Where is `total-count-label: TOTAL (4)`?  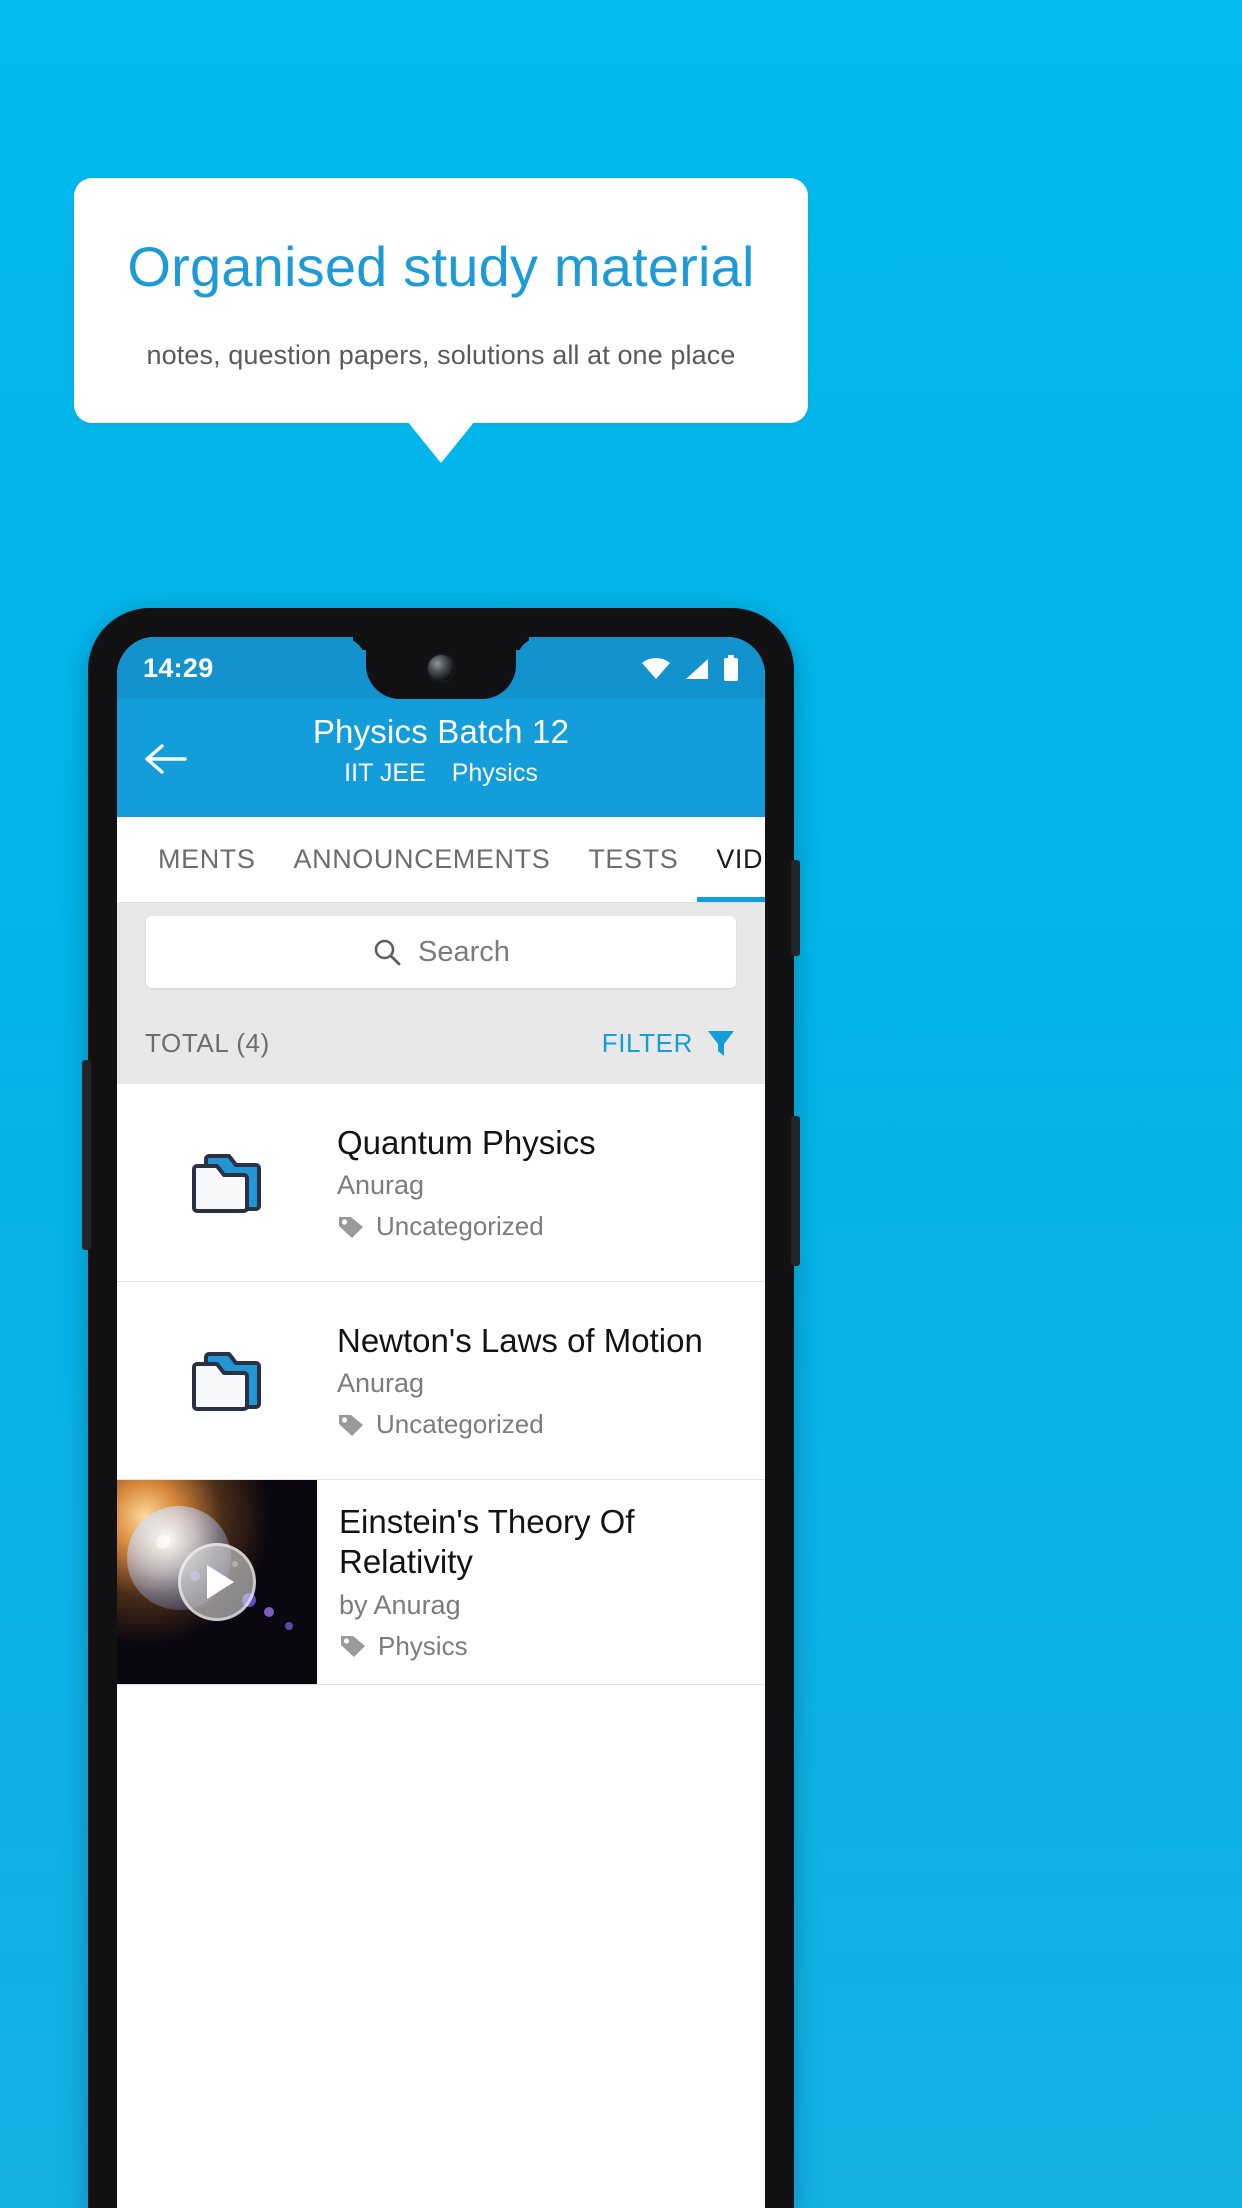 total-count-label: TOTAL (4) is located at coordinates (207, 1042).